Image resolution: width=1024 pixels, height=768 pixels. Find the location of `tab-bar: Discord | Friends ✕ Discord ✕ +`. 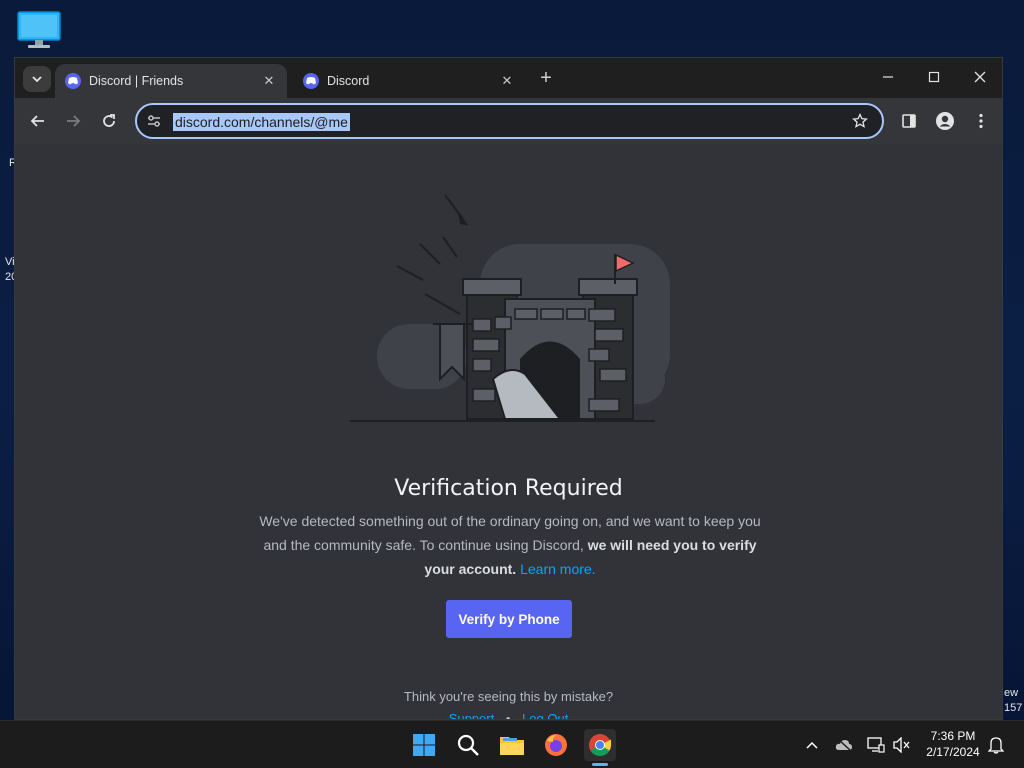

tab-bar: Discord | Friends ✕ Discord ✕ + is located at coordinates (508, 78).